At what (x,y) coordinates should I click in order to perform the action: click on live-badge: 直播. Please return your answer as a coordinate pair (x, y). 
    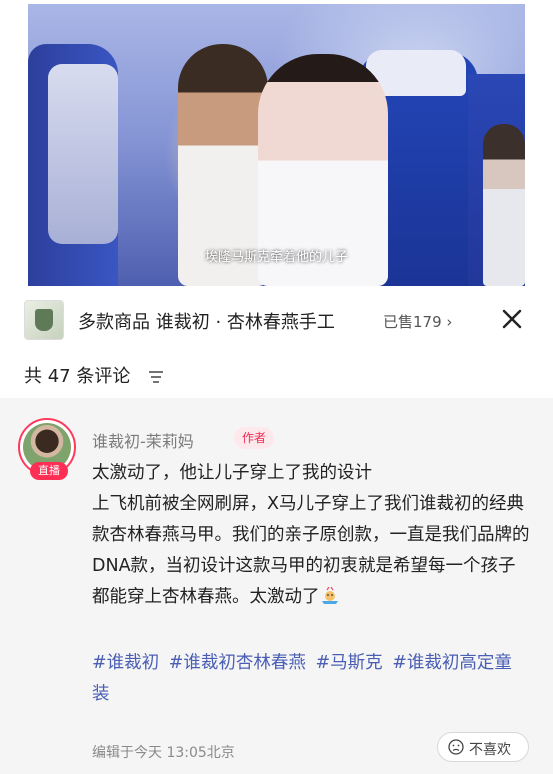
    Looking at the image, I should click on (49, 471).